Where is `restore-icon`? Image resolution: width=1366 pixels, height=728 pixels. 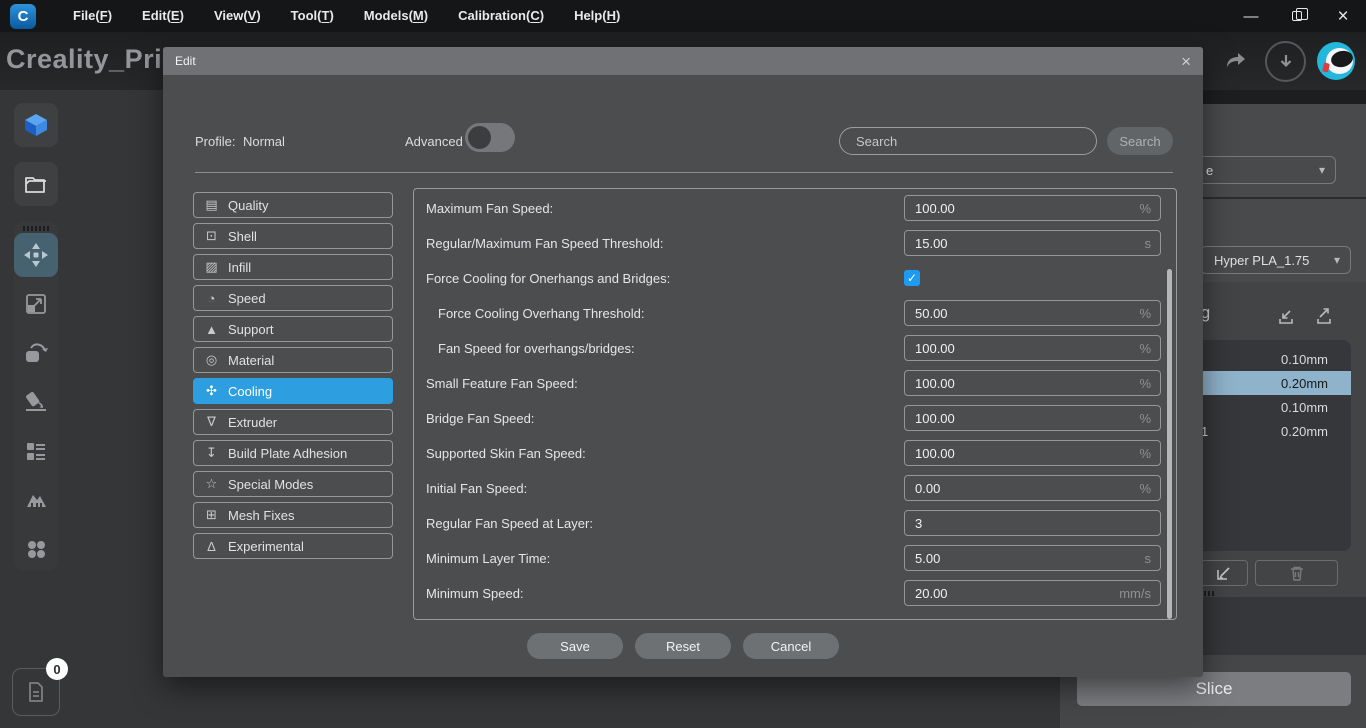 restore-icon is located at coordinates (1300, 14).